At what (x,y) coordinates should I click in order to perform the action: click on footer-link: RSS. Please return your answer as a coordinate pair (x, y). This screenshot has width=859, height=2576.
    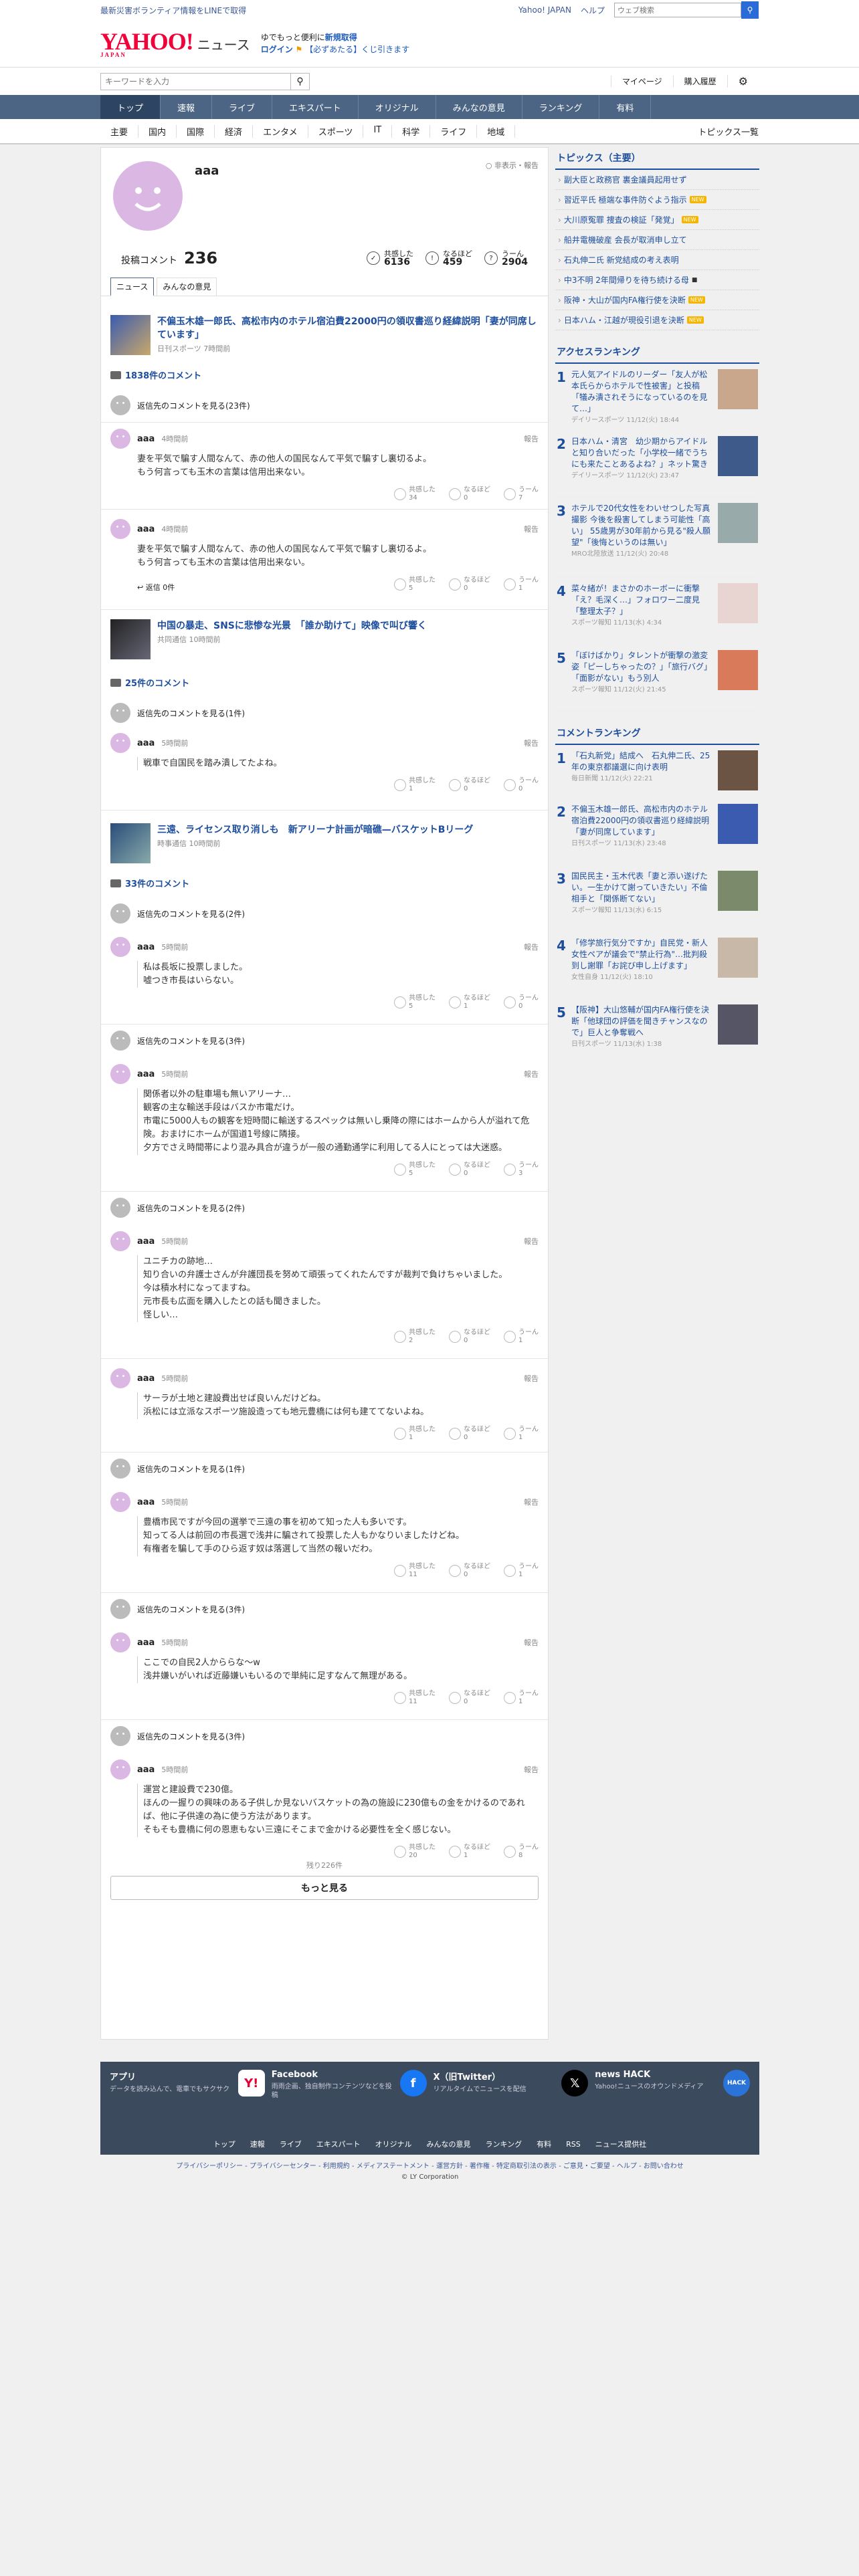
    Looking at the image, I should click on (573, 2144).